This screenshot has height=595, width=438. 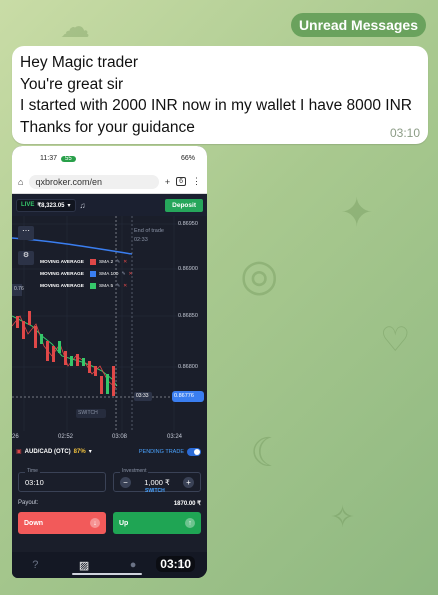 I want to click on battery-level: 66%, so click(x=187, y=158).